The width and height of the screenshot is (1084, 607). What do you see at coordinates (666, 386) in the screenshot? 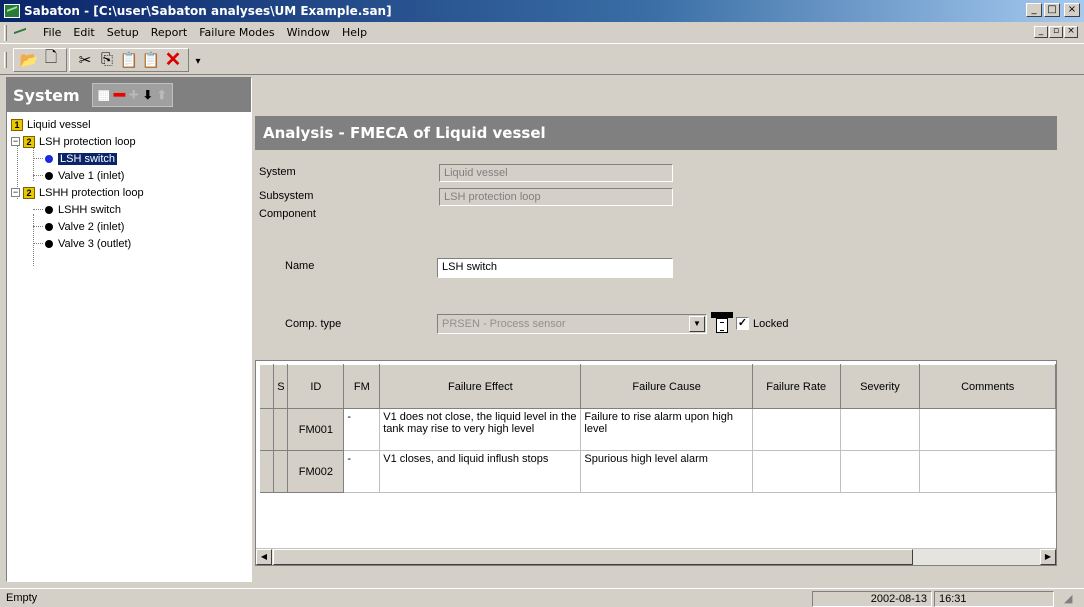
I see `column-header-failure-cause: Failure Cause` at bounding box center [666, 386].